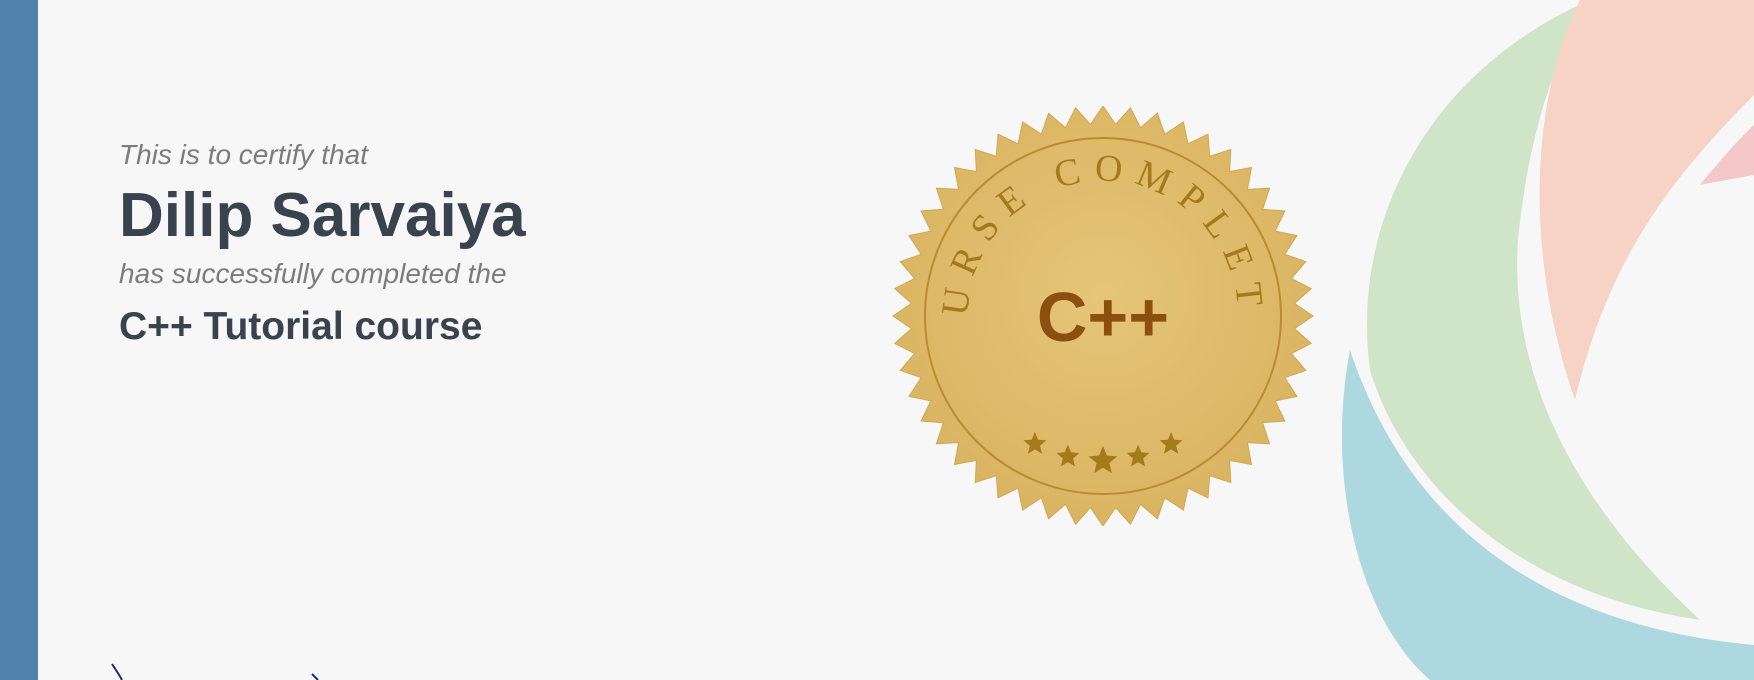  I want to click on signature-mark, so click(215, 671).